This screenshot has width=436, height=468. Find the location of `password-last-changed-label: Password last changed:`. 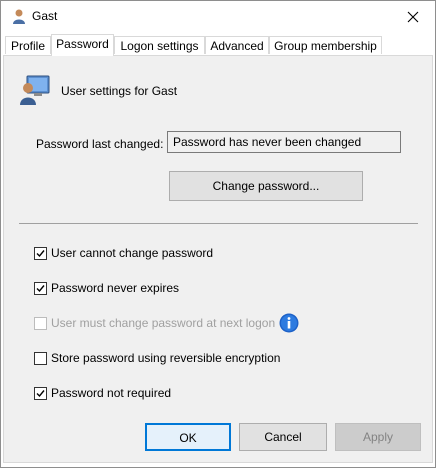

password-last-changed-label: Password last changed: is located at coordinates (100, 144).